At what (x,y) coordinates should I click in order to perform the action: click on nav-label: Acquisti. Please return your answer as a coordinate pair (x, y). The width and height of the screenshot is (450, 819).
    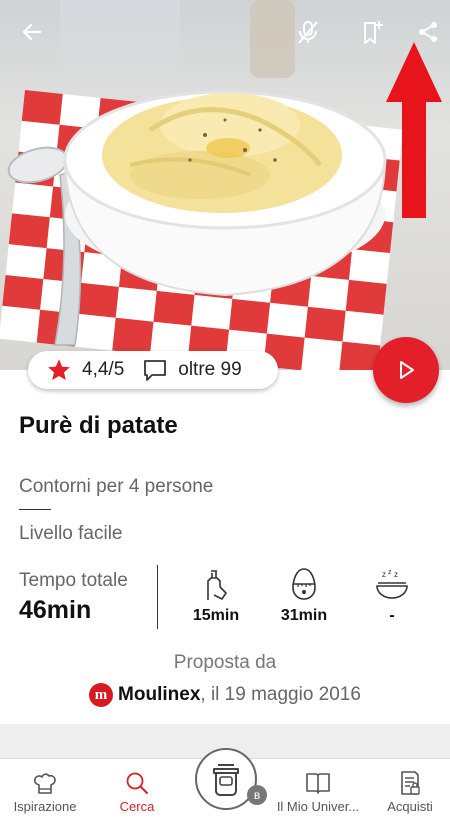
    Looking at the image, I should click on (410, 806).